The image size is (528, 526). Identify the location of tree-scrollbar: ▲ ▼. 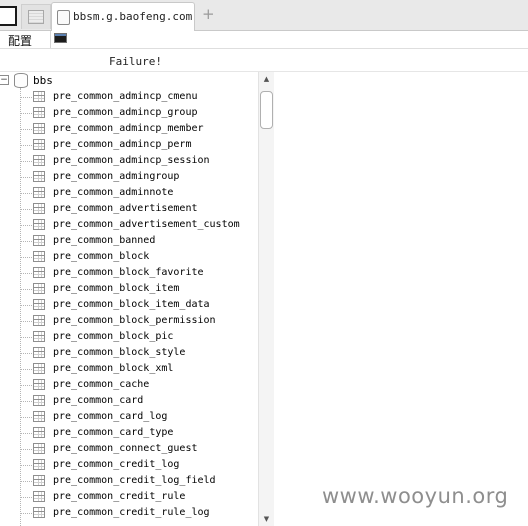
(266, 299).